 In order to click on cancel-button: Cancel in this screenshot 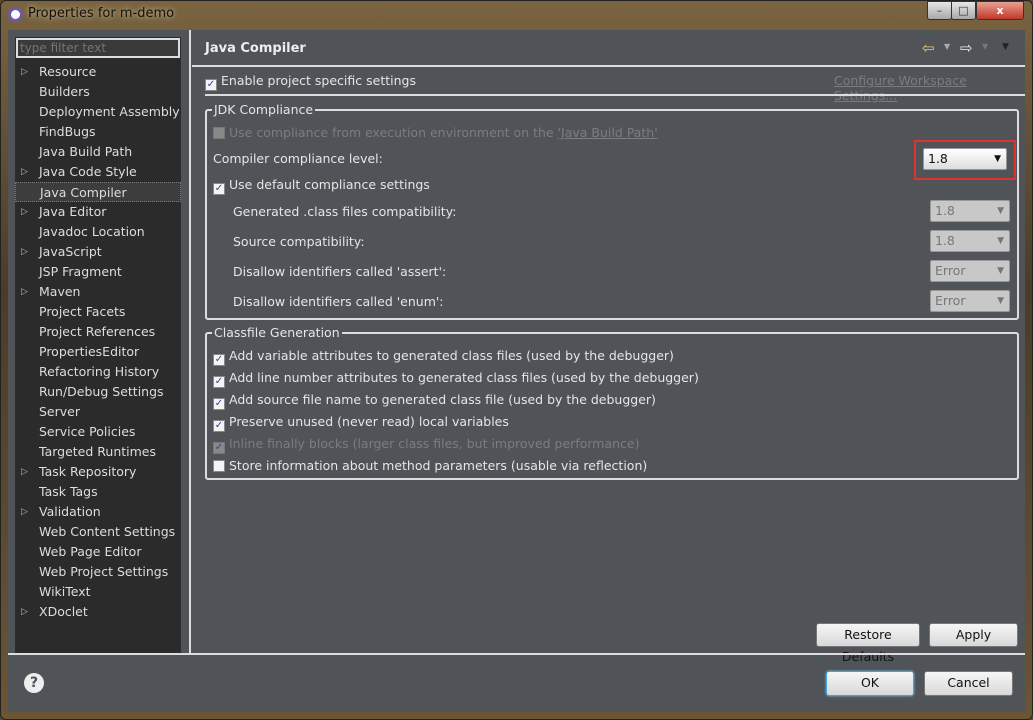, I will do `click(968, 683)`.